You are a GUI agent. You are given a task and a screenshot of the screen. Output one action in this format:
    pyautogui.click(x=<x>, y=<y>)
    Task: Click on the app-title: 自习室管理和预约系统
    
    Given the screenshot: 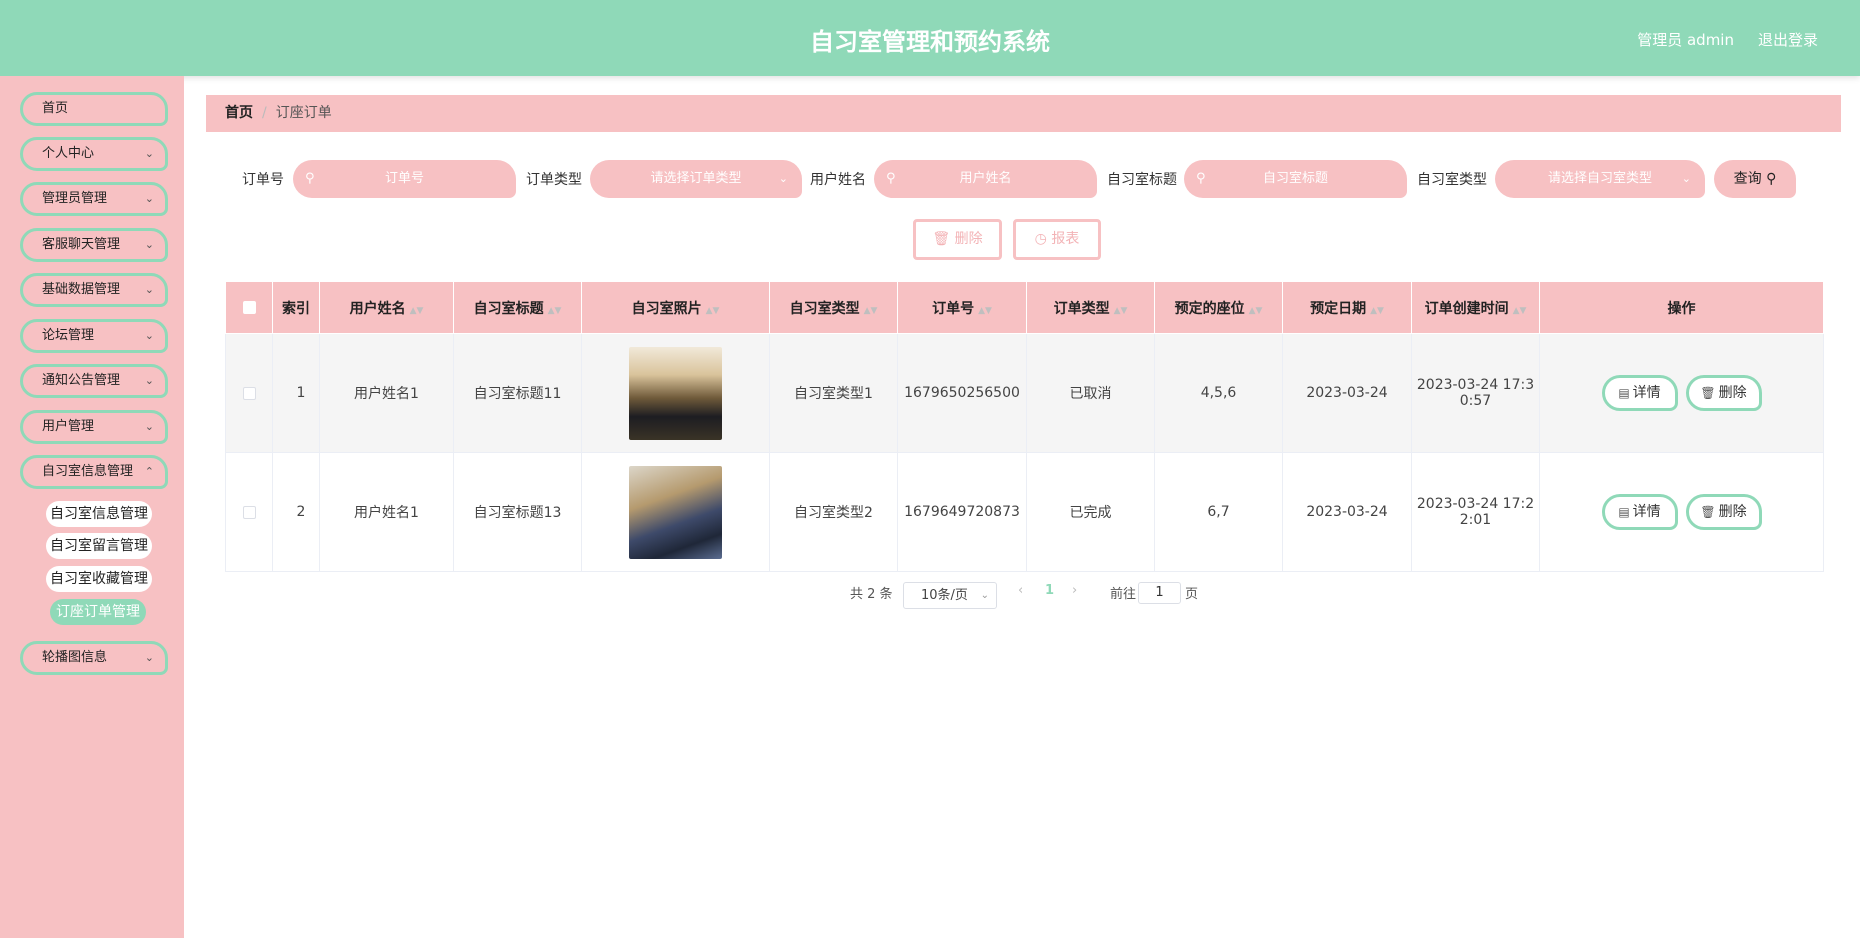 What is the action you would take?
    pyautogui.click(x=930, y=42)
    